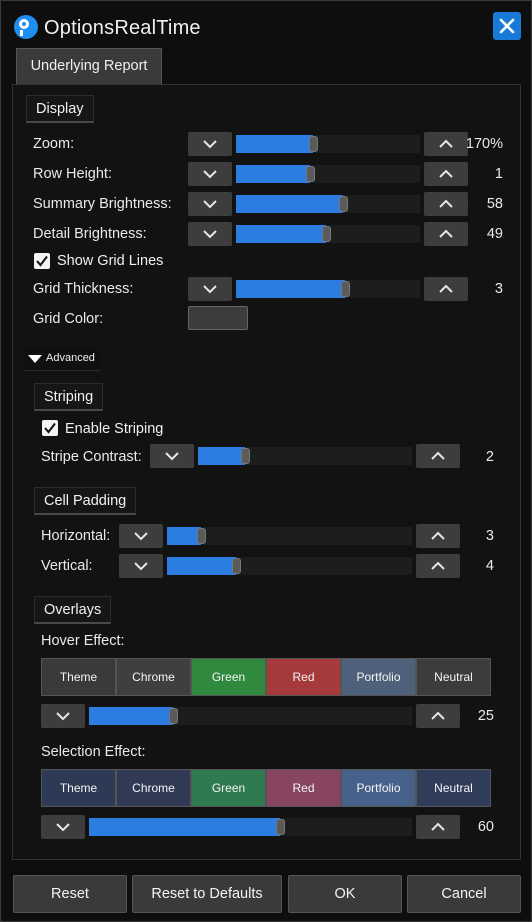  I want to click on show-grid-lines-checkbox, so click(42, 261).